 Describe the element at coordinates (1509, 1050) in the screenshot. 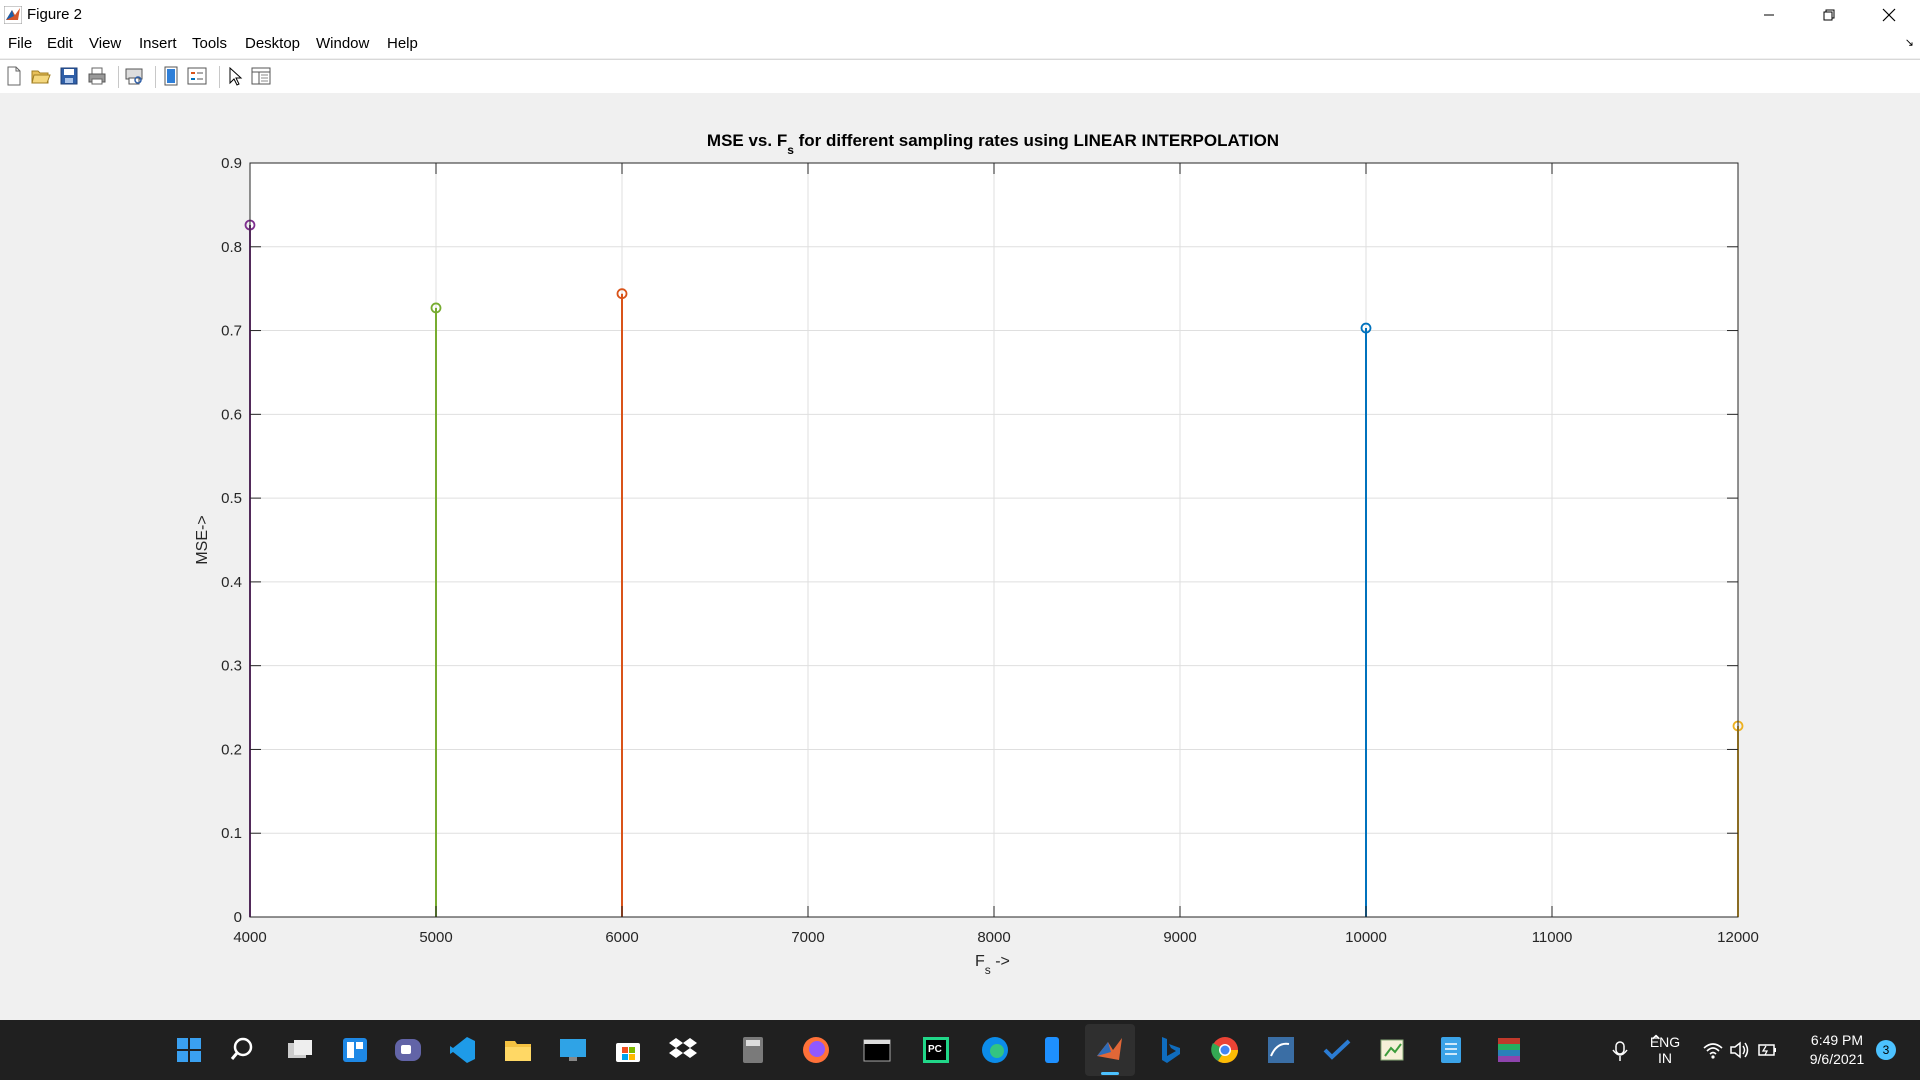

I see `winrar-icon` at that location.